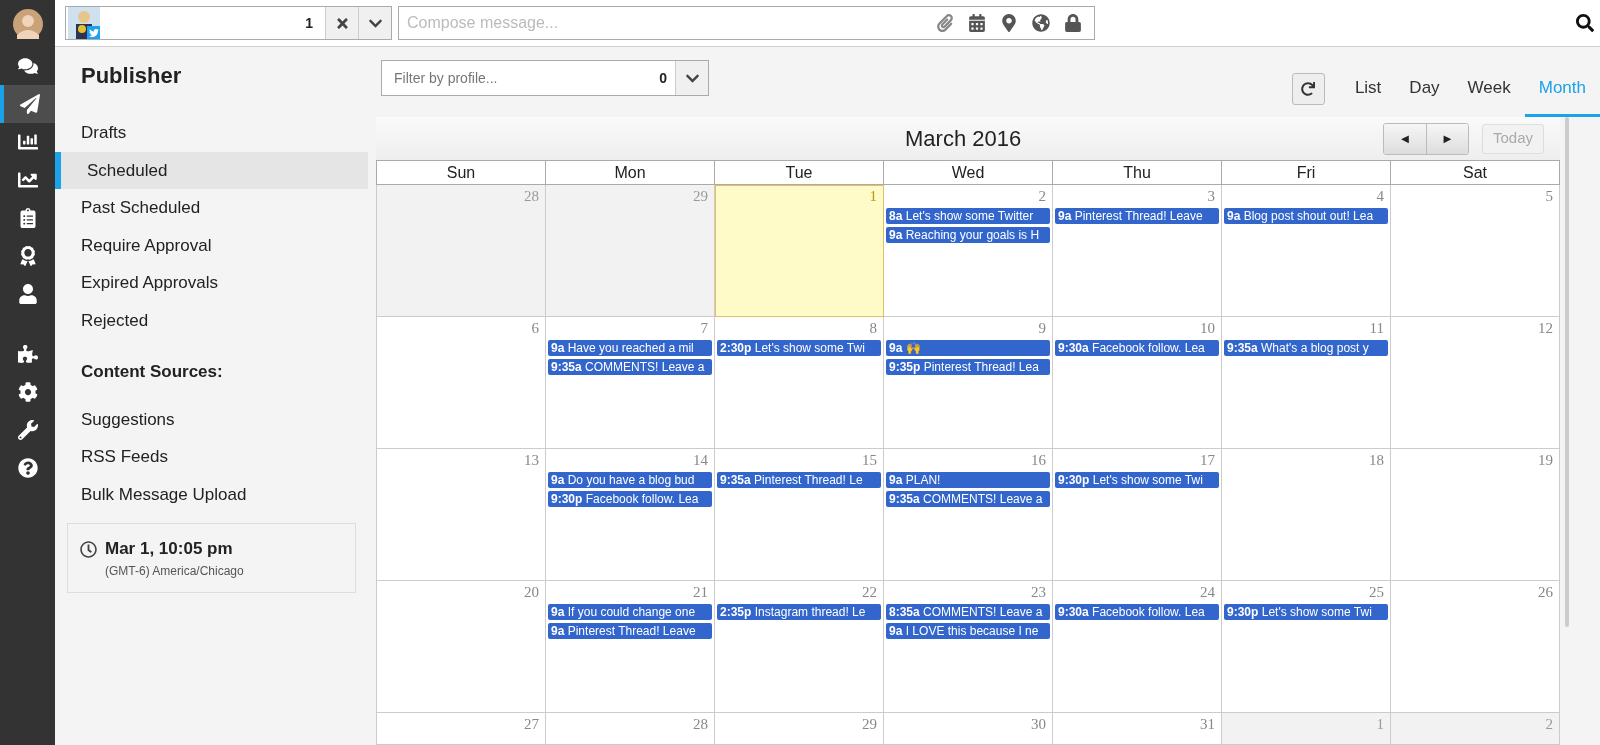 The height and width of the screenshot is (745, 1600). What do you see at coordinates (1073, 23) in the screenshot?
I see `lock-icon` at bounding box center [1073, 23].